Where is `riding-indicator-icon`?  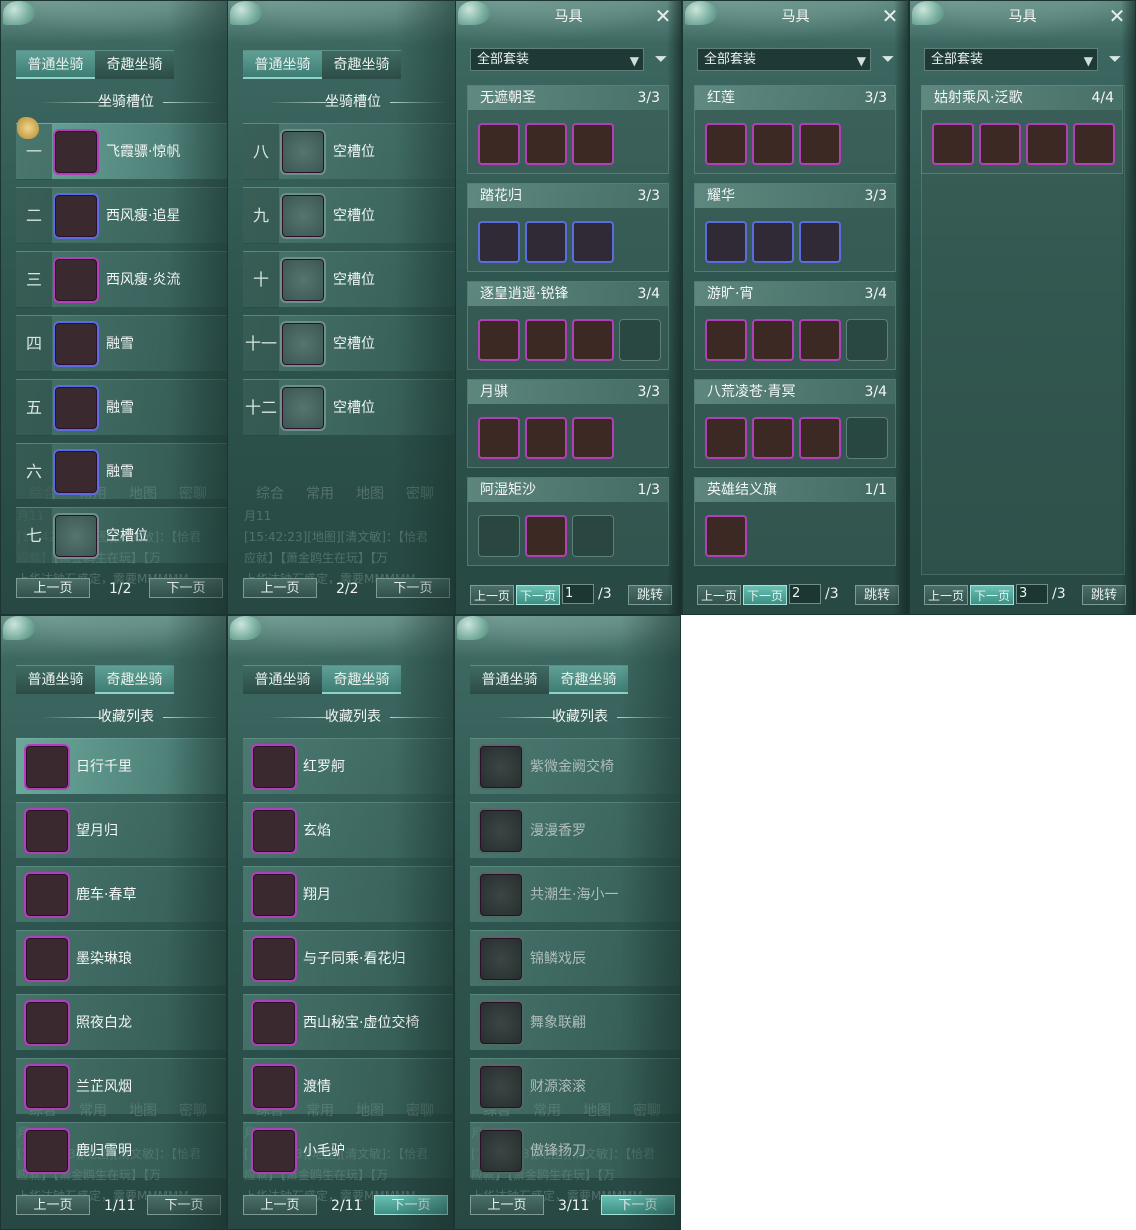
riding-indicator-icon is located at coordinates (28, 128).